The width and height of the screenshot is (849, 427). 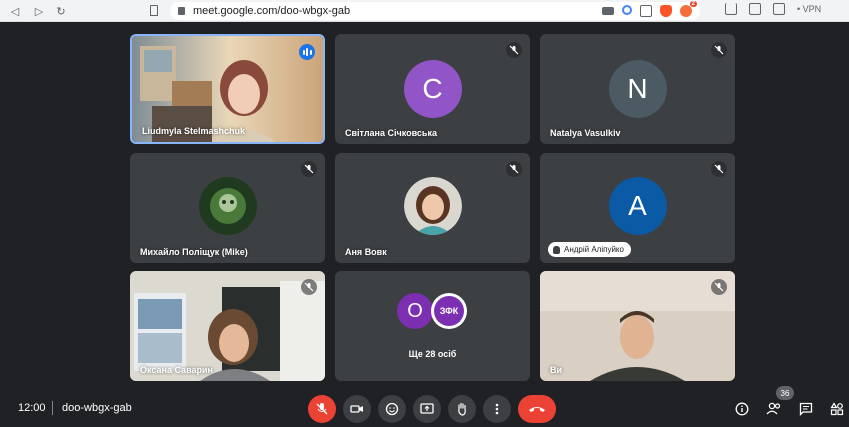 I want to click on end-call-icon, so click(x=537, y=409).